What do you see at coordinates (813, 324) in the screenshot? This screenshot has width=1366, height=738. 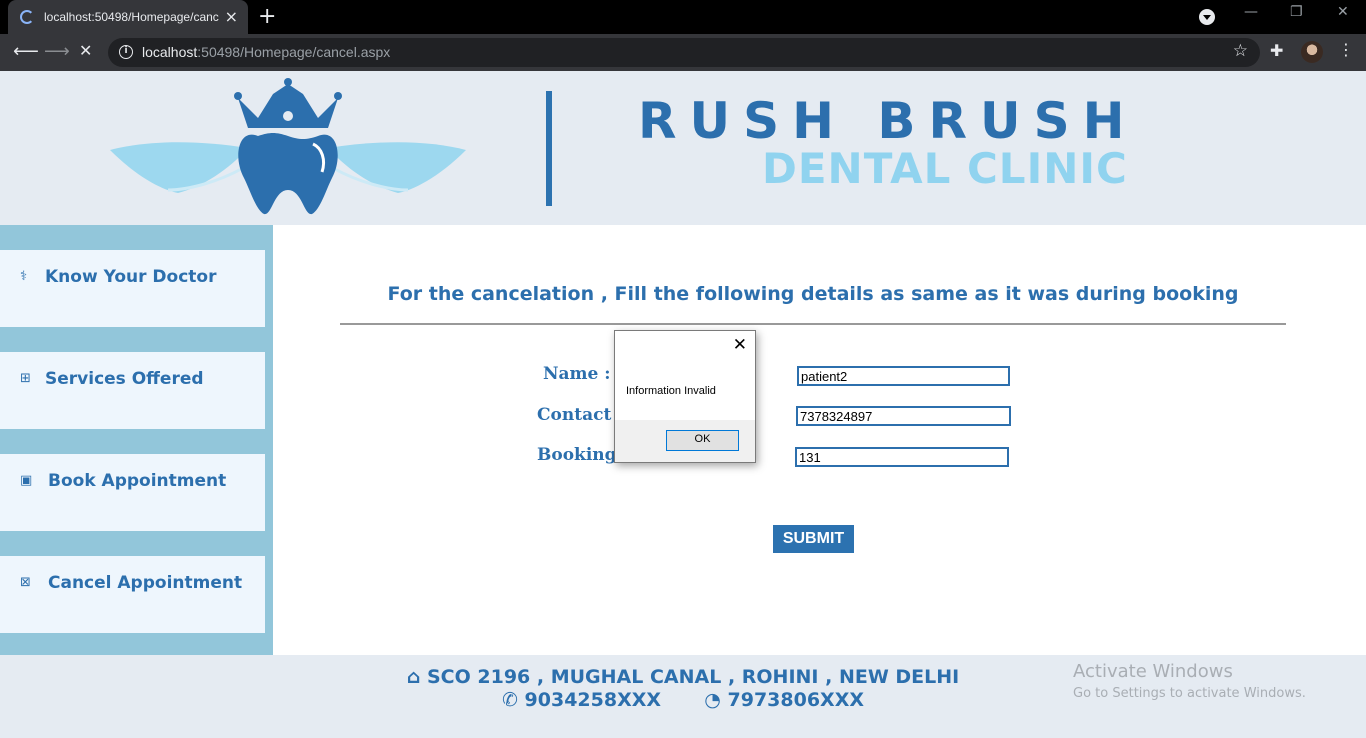 I see `title-divider` at bounding box center [813, 324].